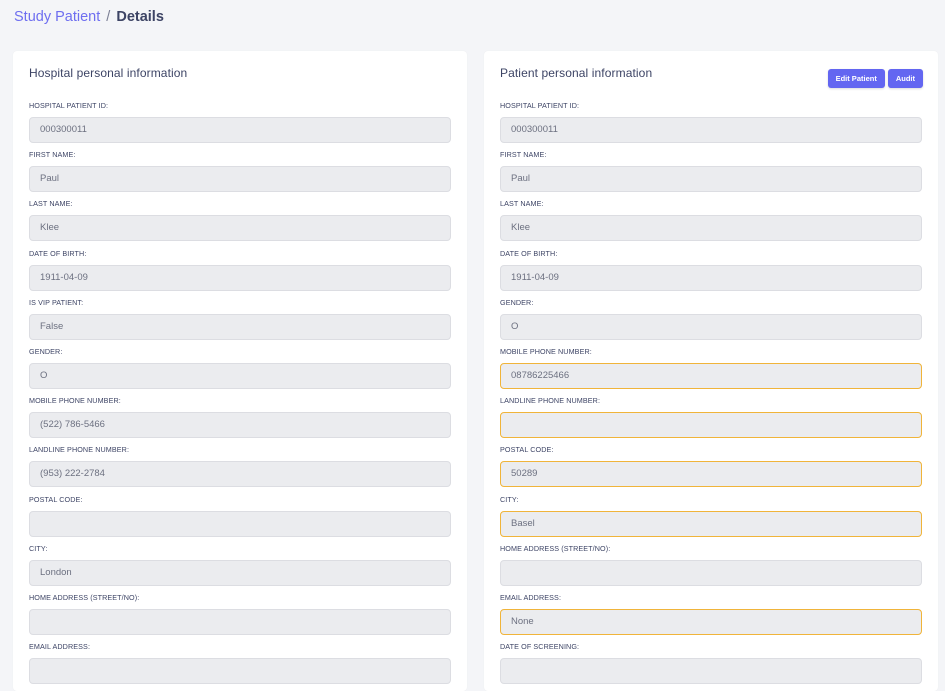 The image size is (945, 691). What do you see at coordinates (711, 228) in the screenshot?
I see `patient-last-name-input: Klee` at bounding box center [711, 228].